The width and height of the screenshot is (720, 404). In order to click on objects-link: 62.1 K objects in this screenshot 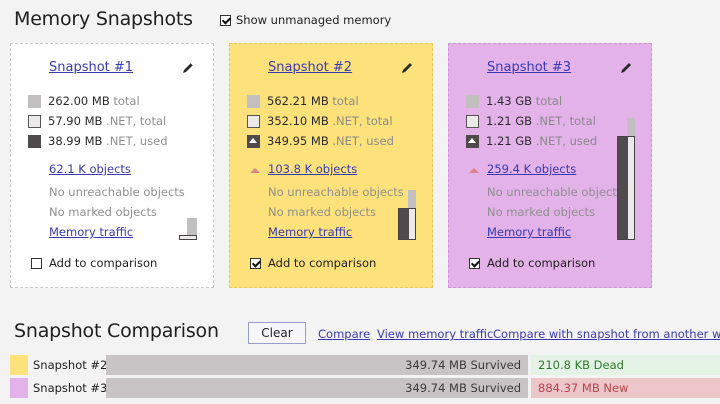, I will do `click(90, 169)`.